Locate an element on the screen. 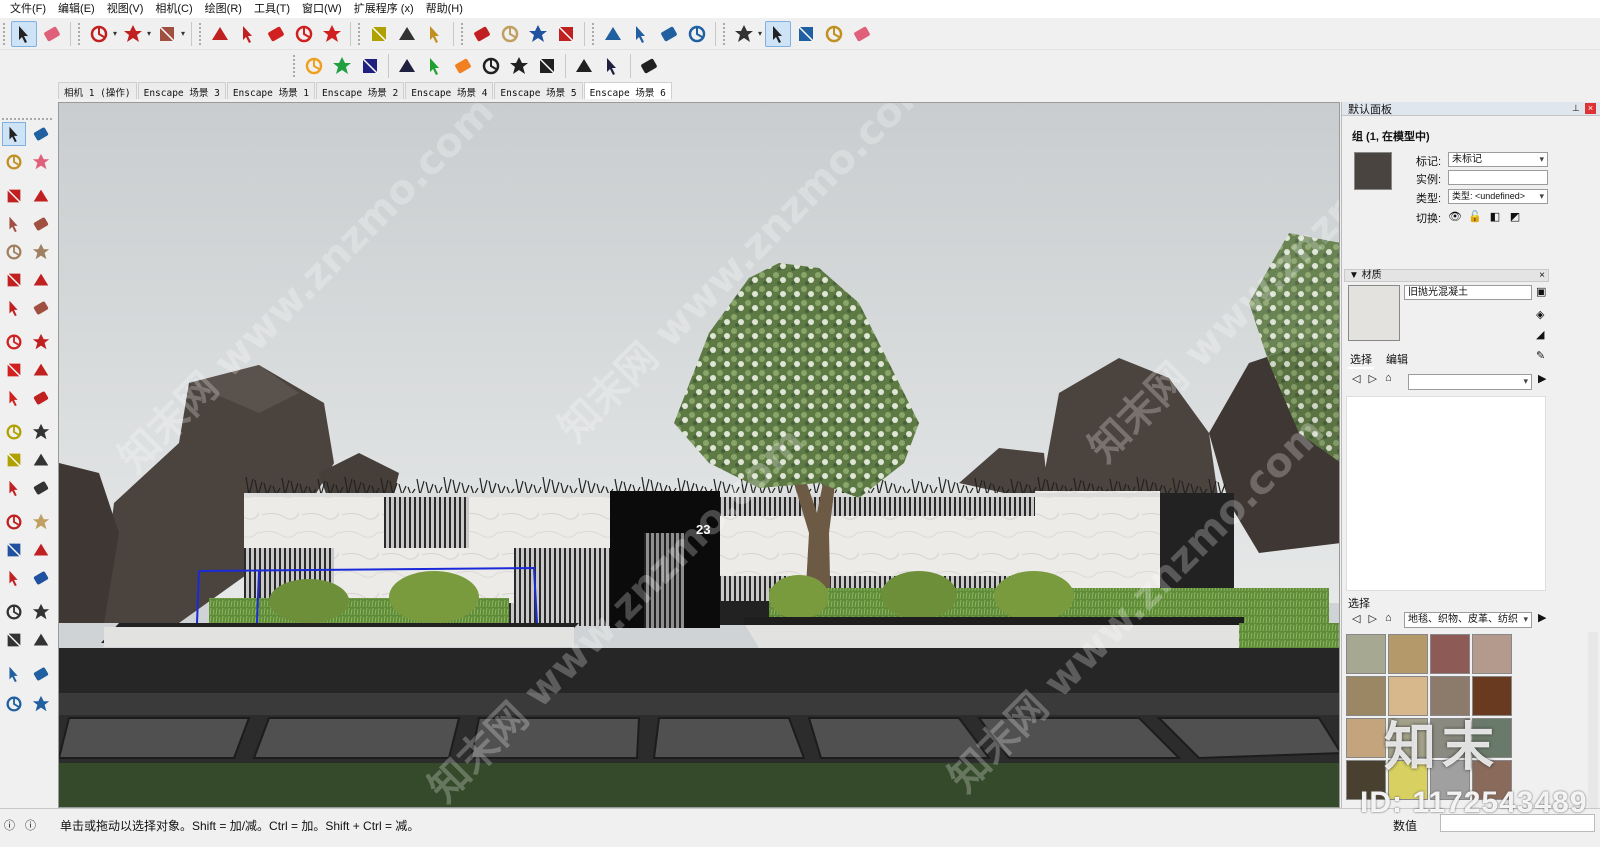 Image resolution: width=1600 pixels, height=847 pixels. menu-draw: 绘图(R) is located at coordinates (223, 9).